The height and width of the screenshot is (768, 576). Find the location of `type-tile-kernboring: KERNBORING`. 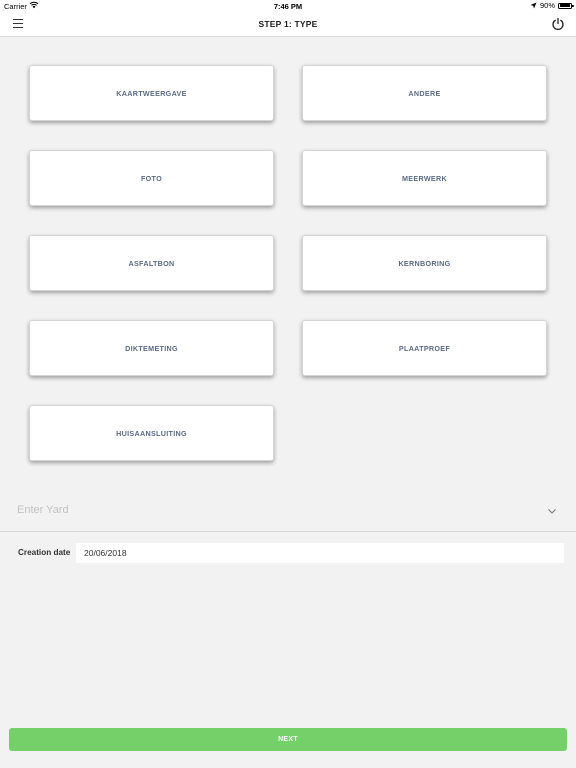

type-tile-kernboring: KERNBORING is located at coordinates (424, 263).